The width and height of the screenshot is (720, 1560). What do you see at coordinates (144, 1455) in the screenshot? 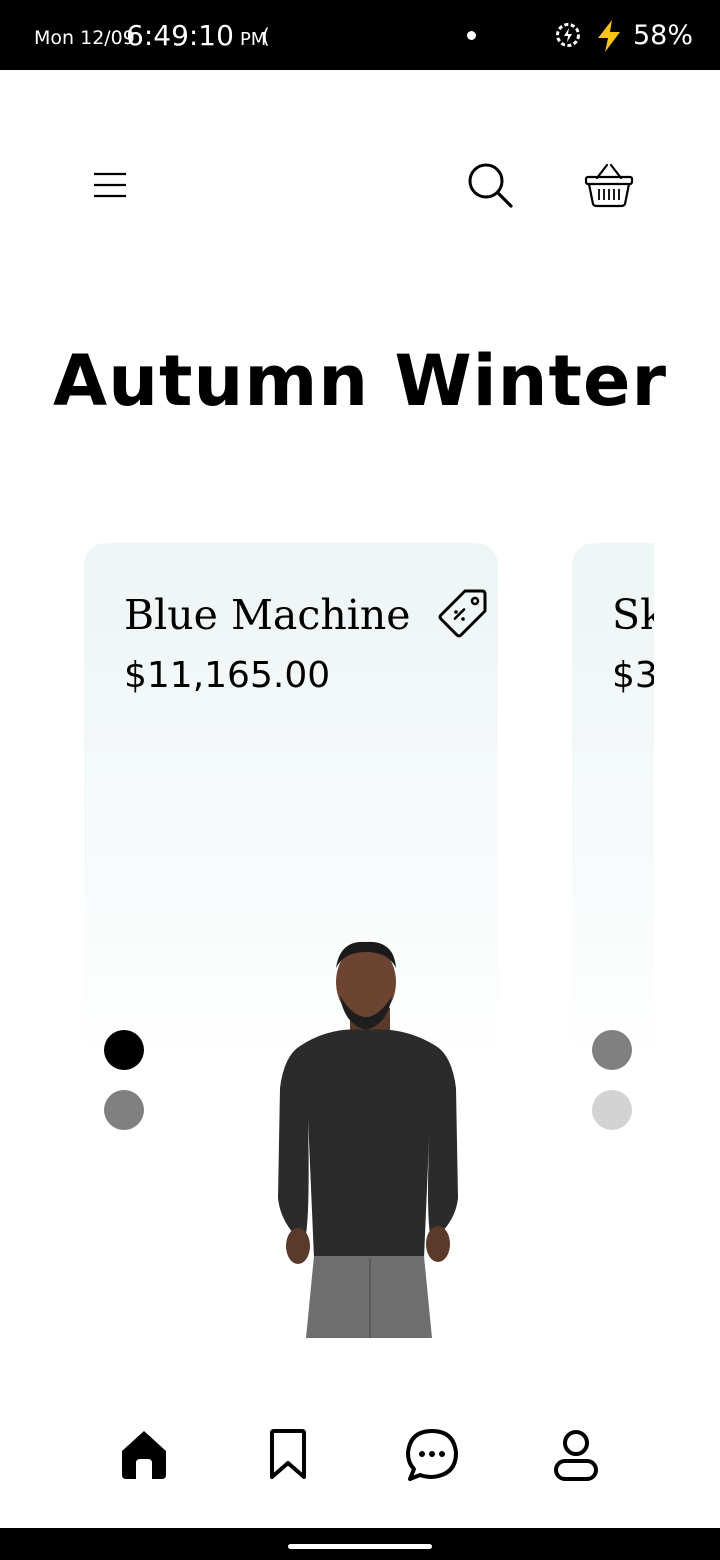
I see `home-icon` at bounding box center [144, 1455].